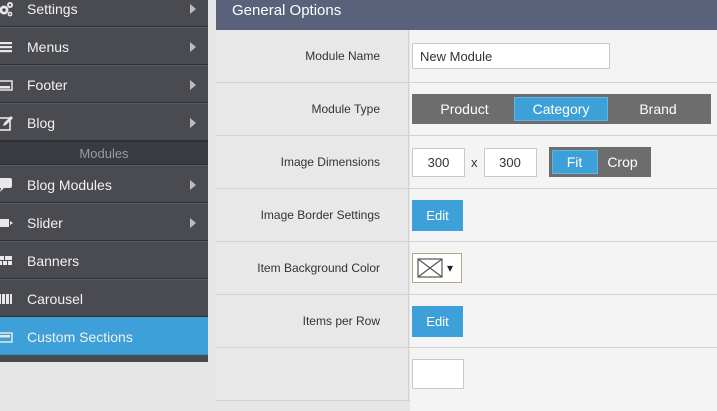  Describe the element at coordinates (104, 122) in the screenshot. I see `sidebar-item-blog: Blog` at that location.